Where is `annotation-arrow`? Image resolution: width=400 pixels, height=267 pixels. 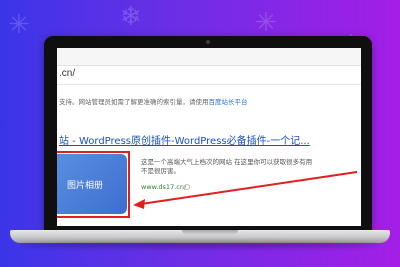 annotation-arrow is located at coordinates (245, 190).